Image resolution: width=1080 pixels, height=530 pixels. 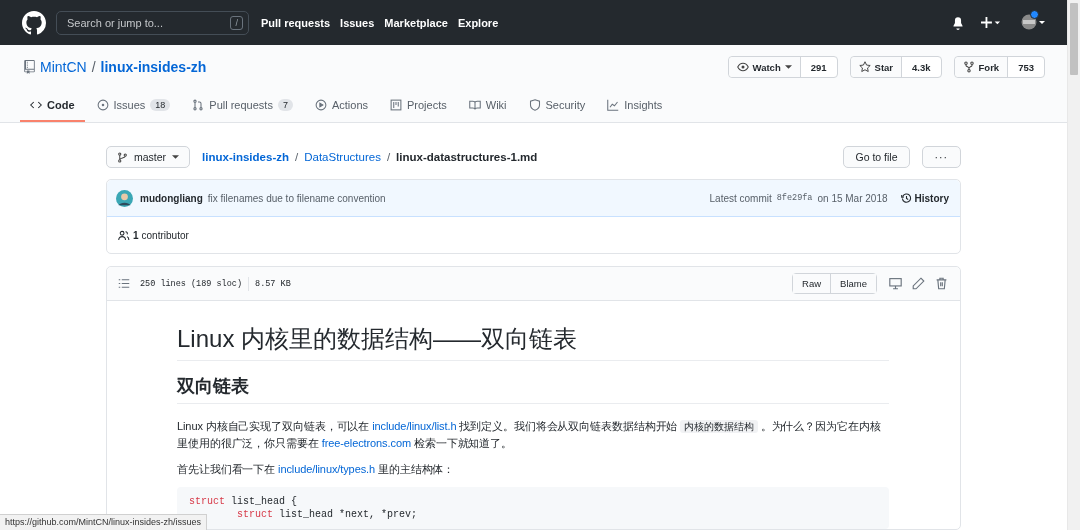 I want to click on projects-tab-icon, so click(x=396, y=104).